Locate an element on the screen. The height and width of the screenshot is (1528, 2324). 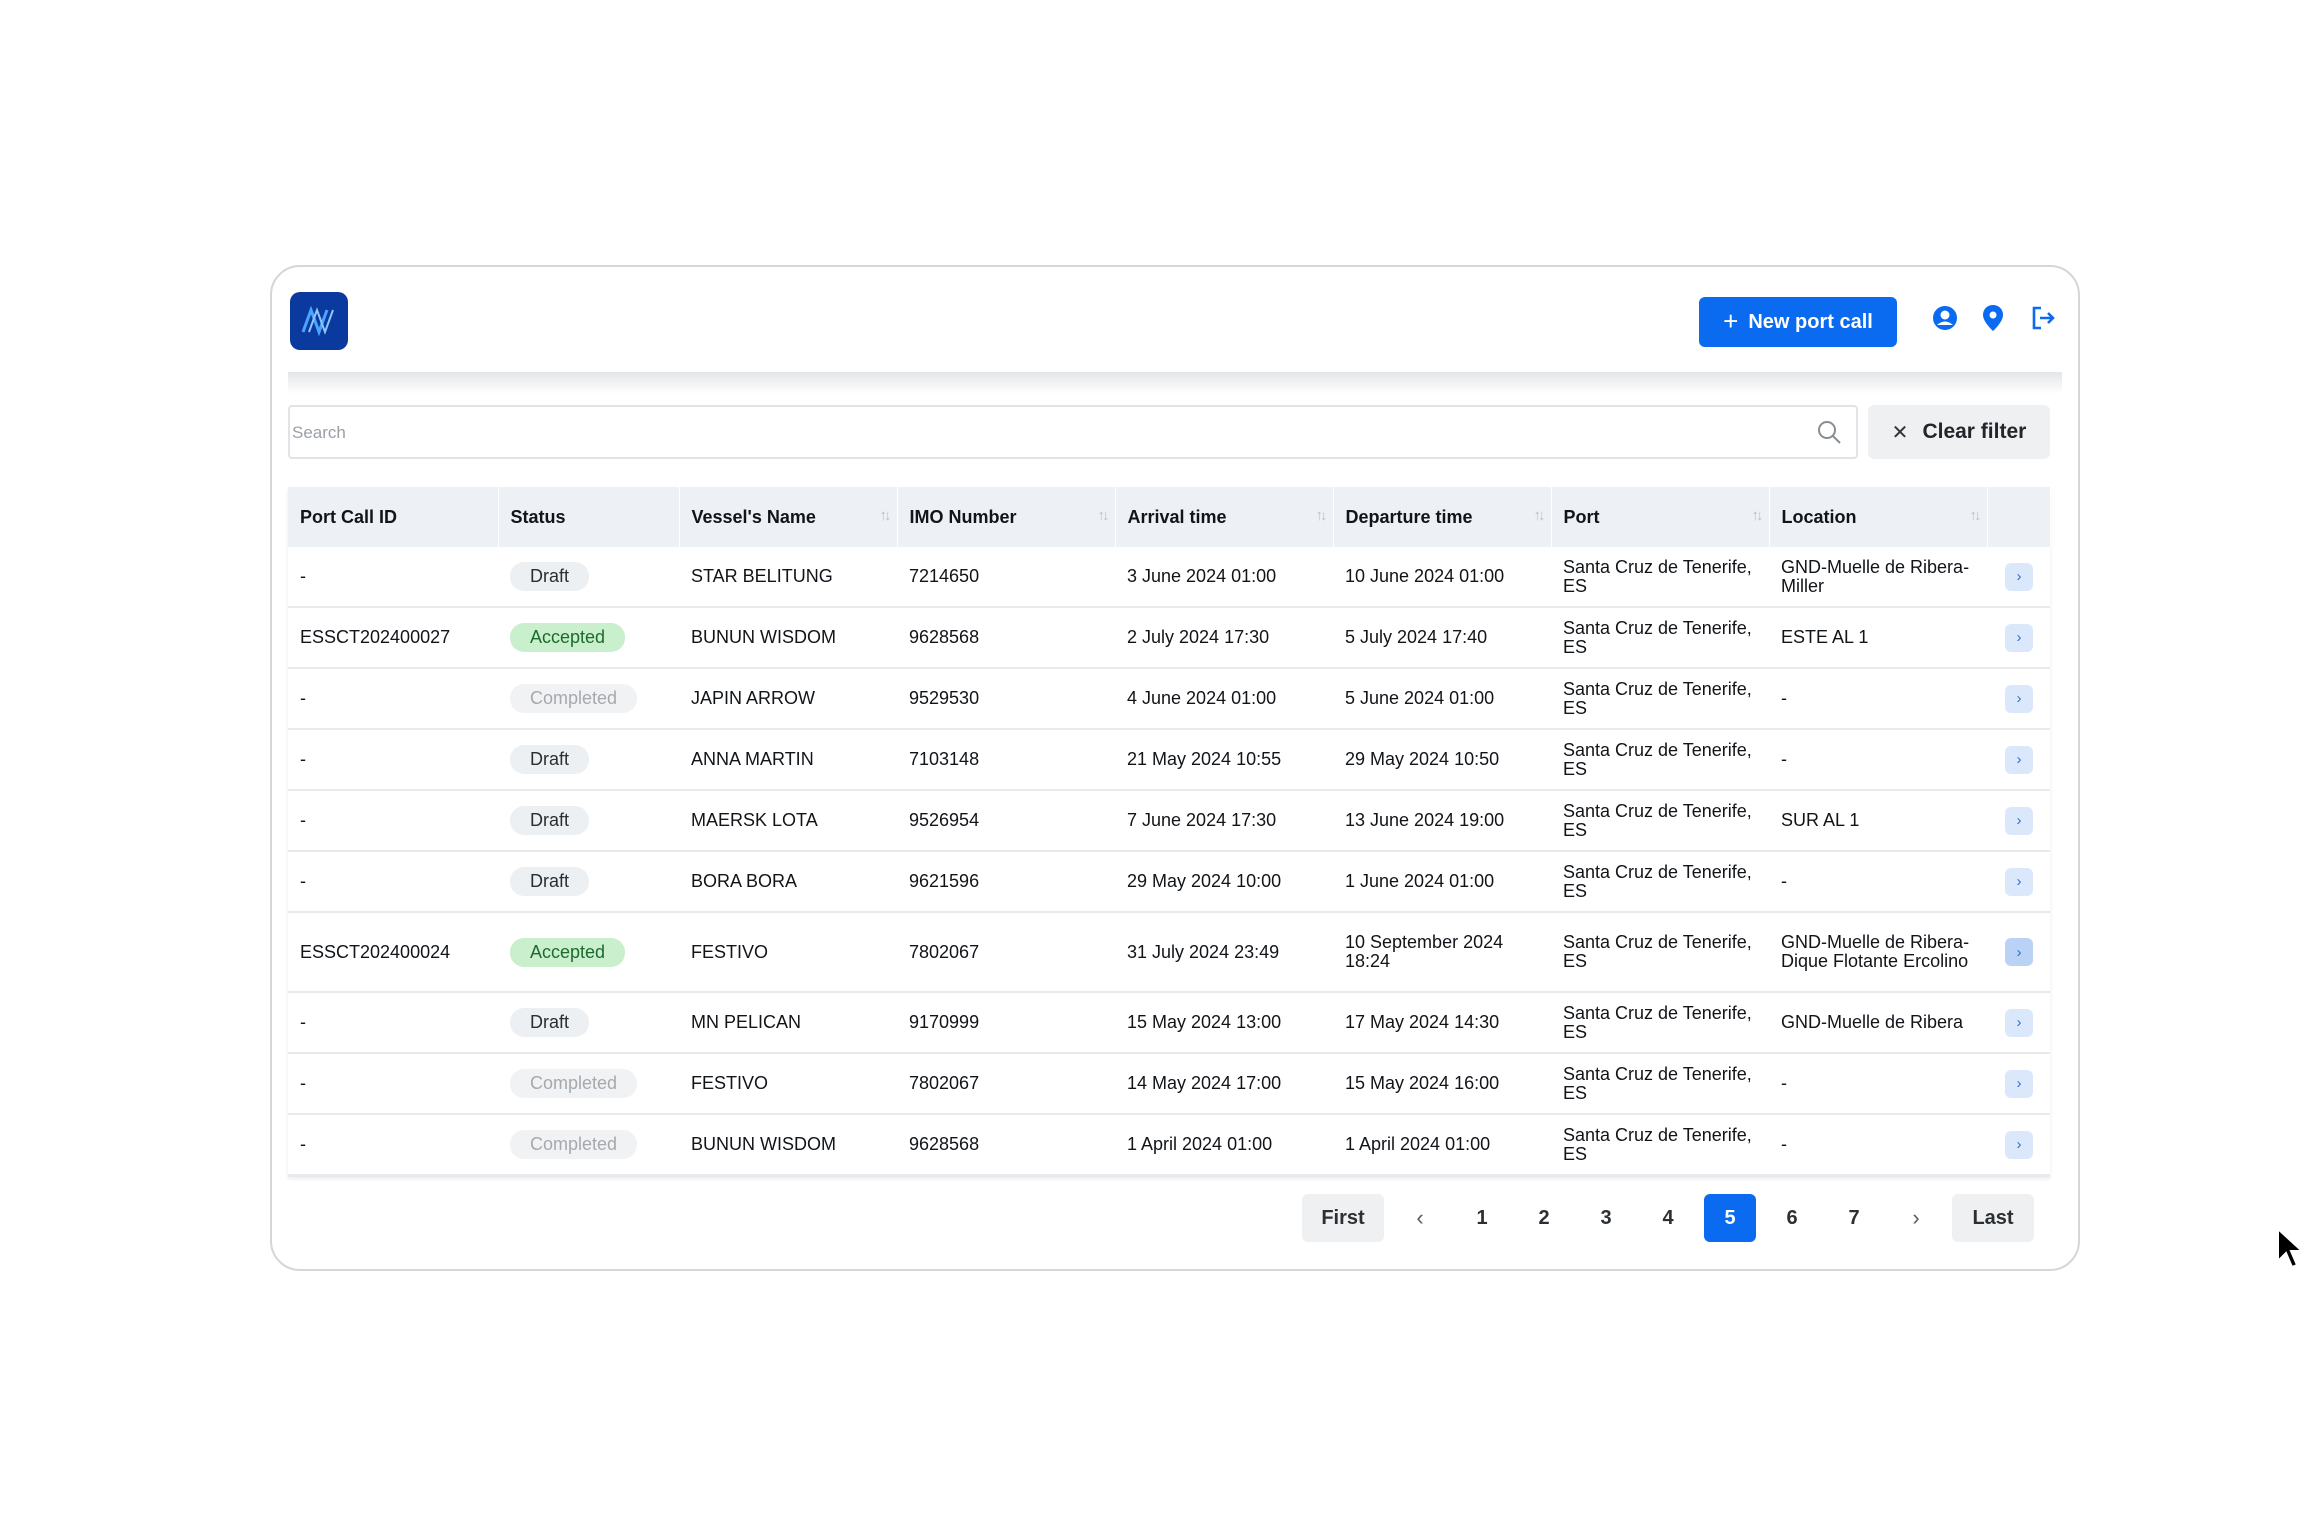
arrival-time: 21 May 2024 10:55 is located at coordinates (1224, 760).